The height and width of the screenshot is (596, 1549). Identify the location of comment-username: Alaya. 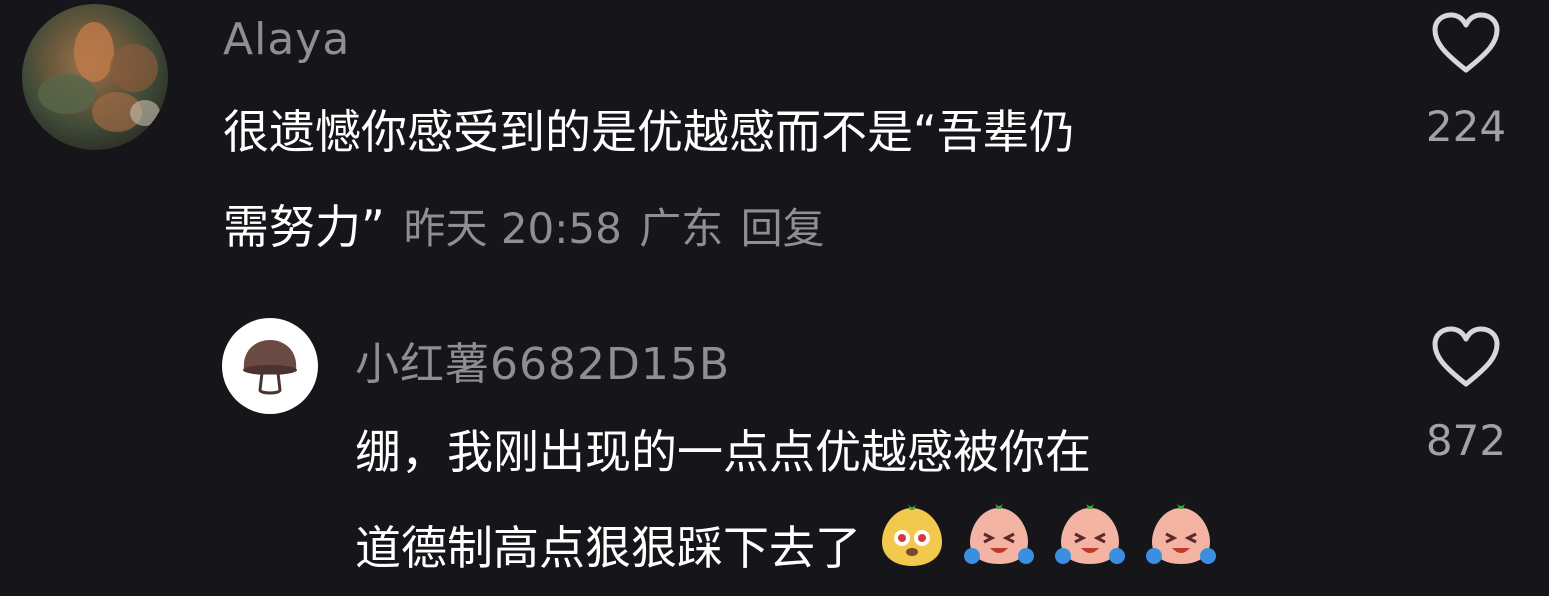
(286, 39).